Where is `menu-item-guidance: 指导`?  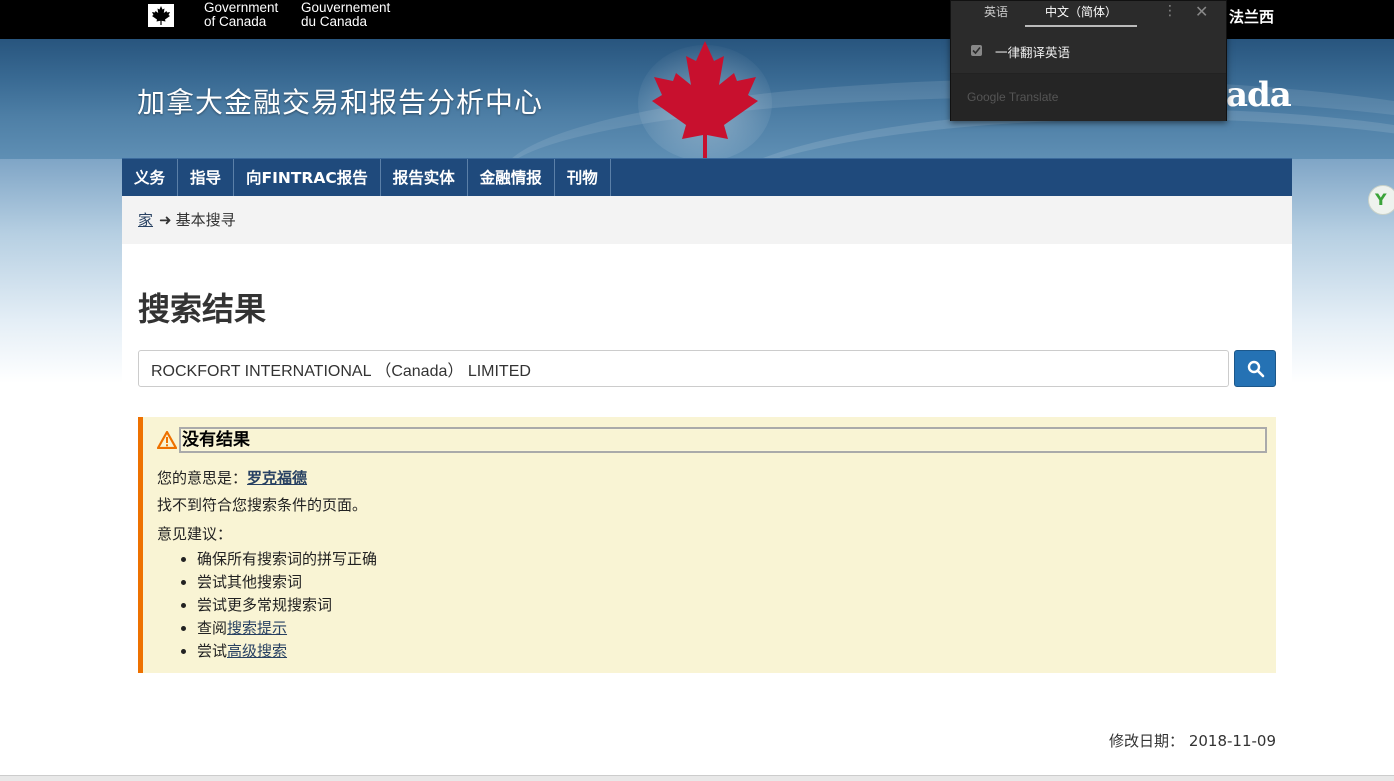
menu-item-guidance: 指导 is located at coordinates (206, 178).